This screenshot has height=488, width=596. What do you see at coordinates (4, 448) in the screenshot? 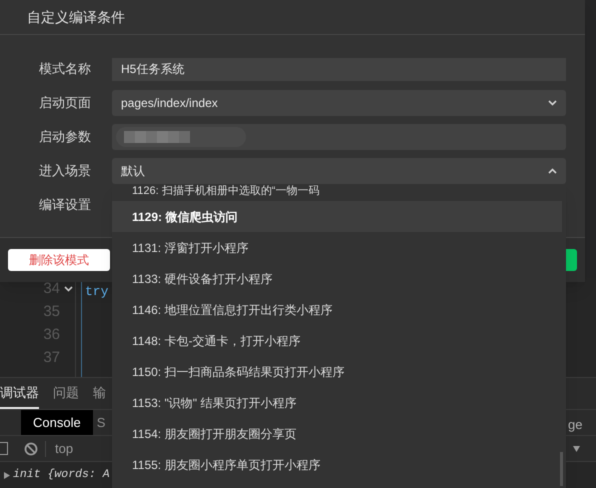
I see `checkbox-icon` at bounding box center [4, 448].